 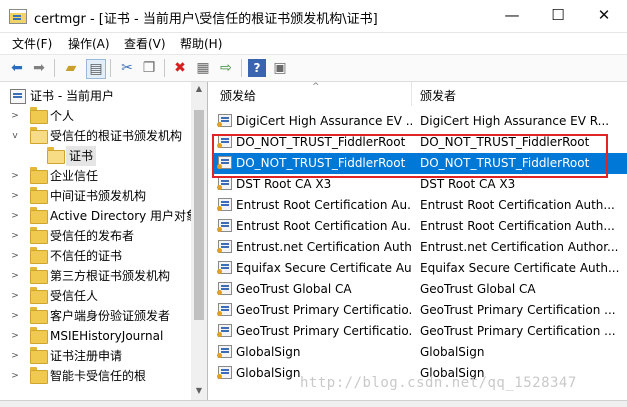 I want to click on column-header-issued-to: ^ 颁发给, so click(x=312, y=94).